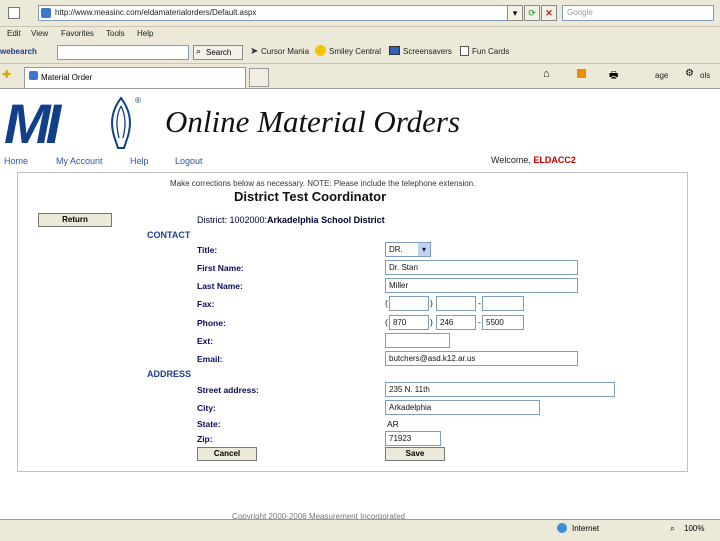 Image resolution: width=720 pixels, height=541 pixels. Describe the element at coordinates (310, 196) in the screenshot. I see `form-title: District Test Coordinator` at that location.